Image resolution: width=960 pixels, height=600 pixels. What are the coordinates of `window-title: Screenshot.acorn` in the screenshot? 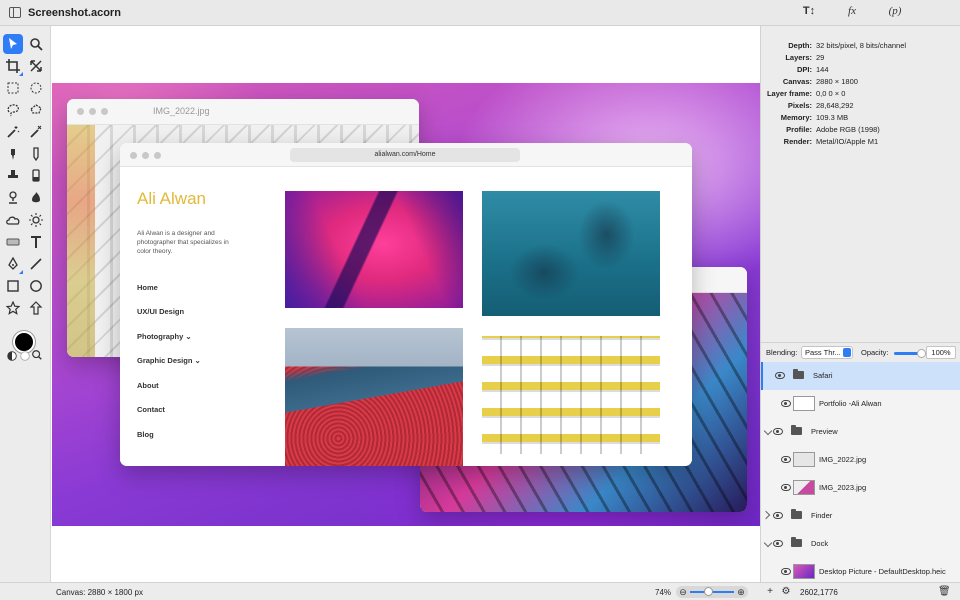 It's located at (74, 13).